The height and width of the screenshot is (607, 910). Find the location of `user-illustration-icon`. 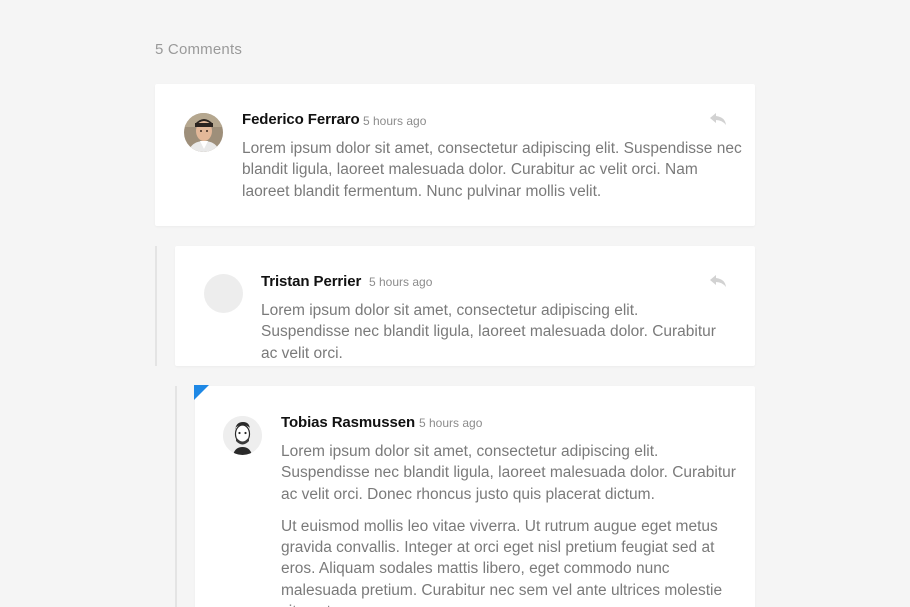

user-illustration-icon is located at coordinates (242, 435).